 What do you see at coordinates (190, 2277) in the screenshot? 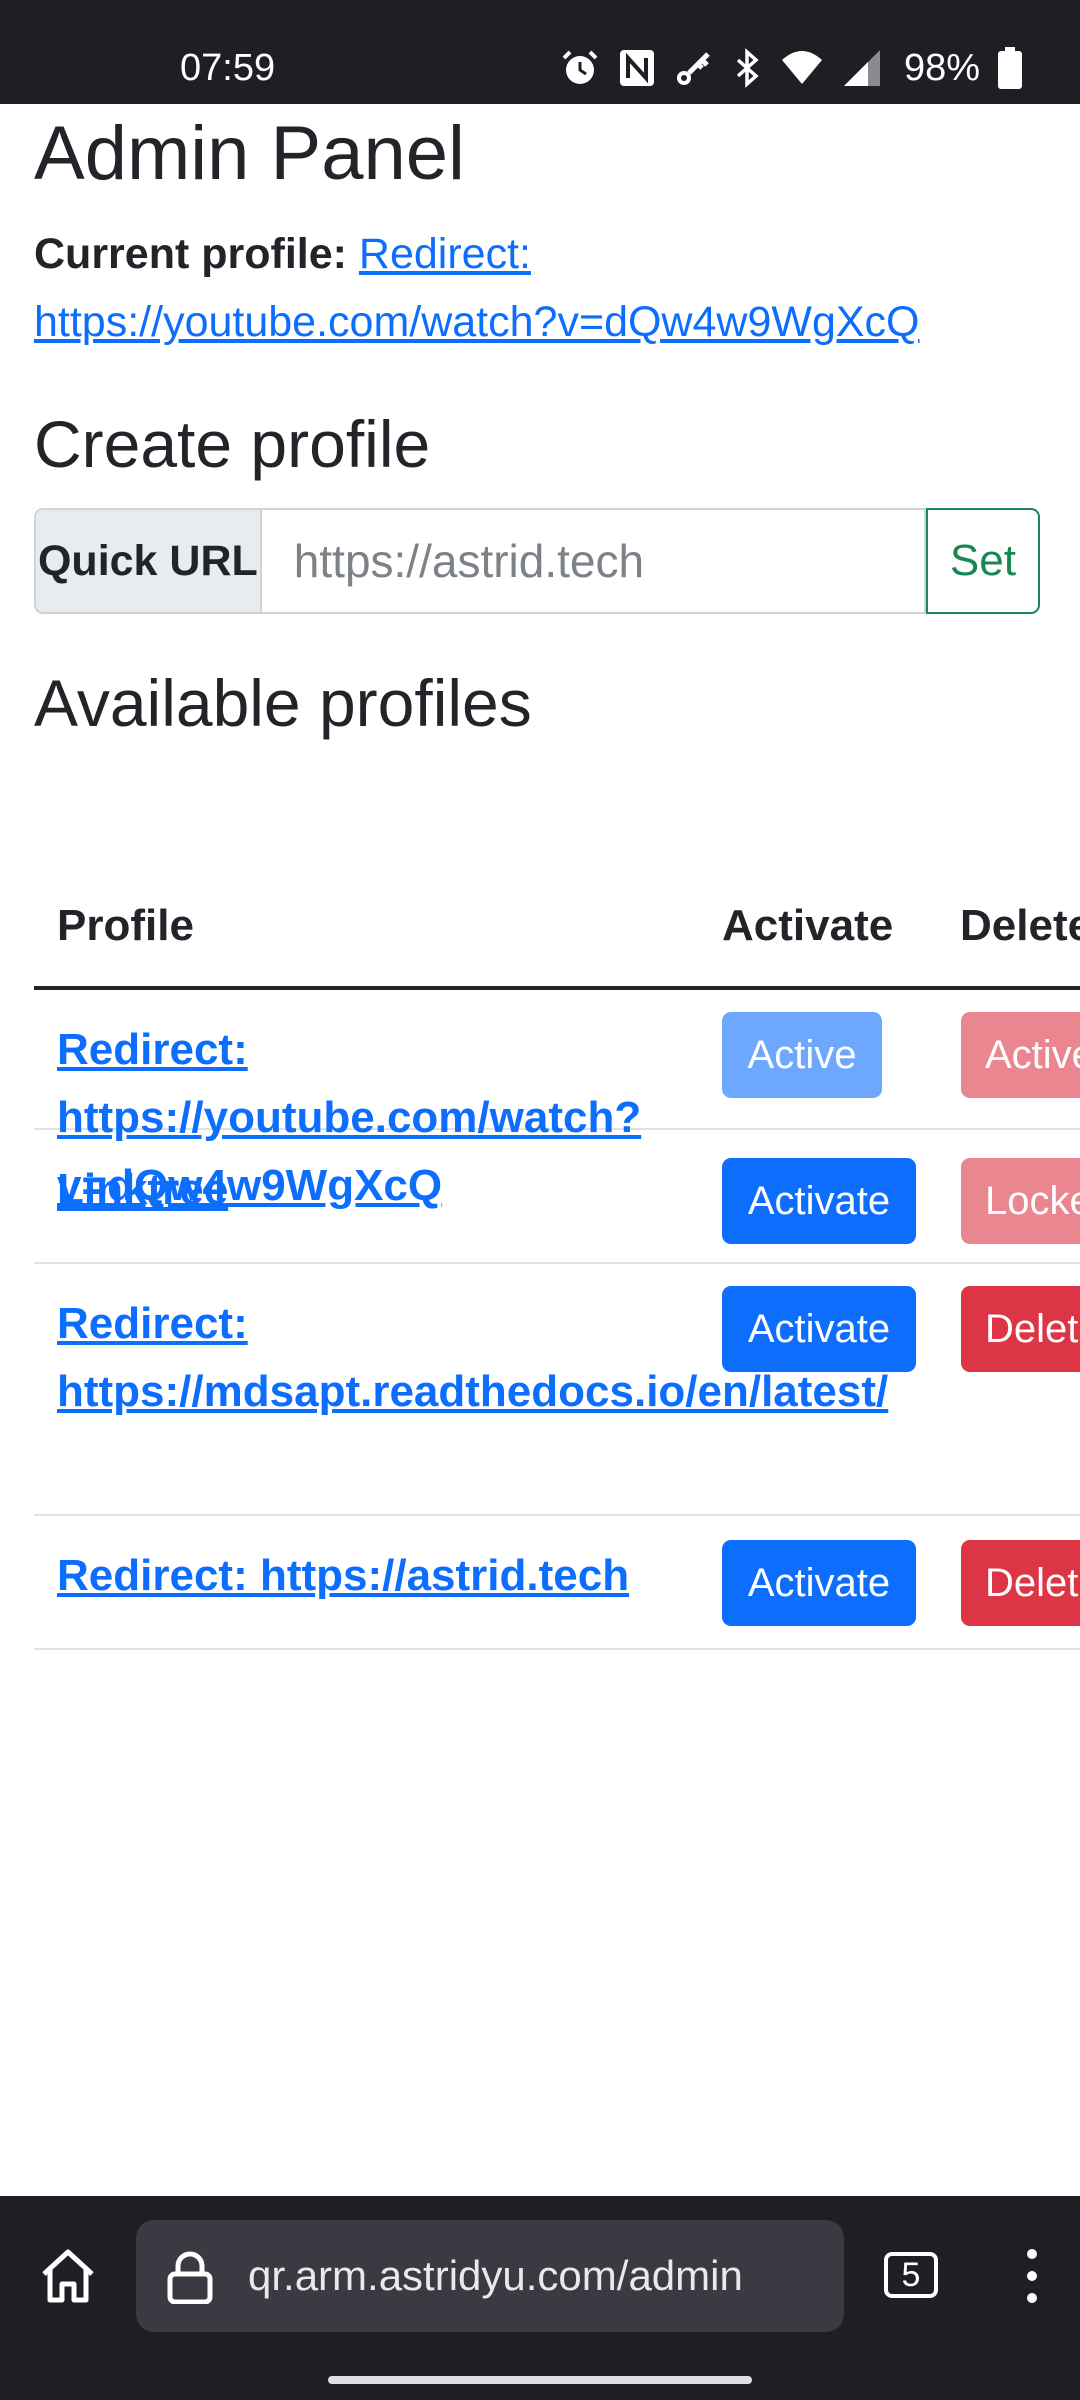
I see `lock-icon` at bounding box center [190, 2277].